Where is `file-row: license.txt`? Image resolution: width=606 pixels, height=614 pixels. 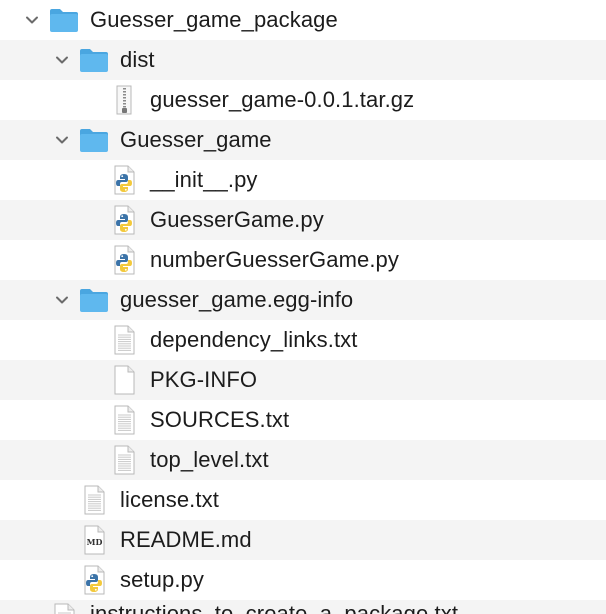
file-row: license.txt is located at coordinates (303, 500).